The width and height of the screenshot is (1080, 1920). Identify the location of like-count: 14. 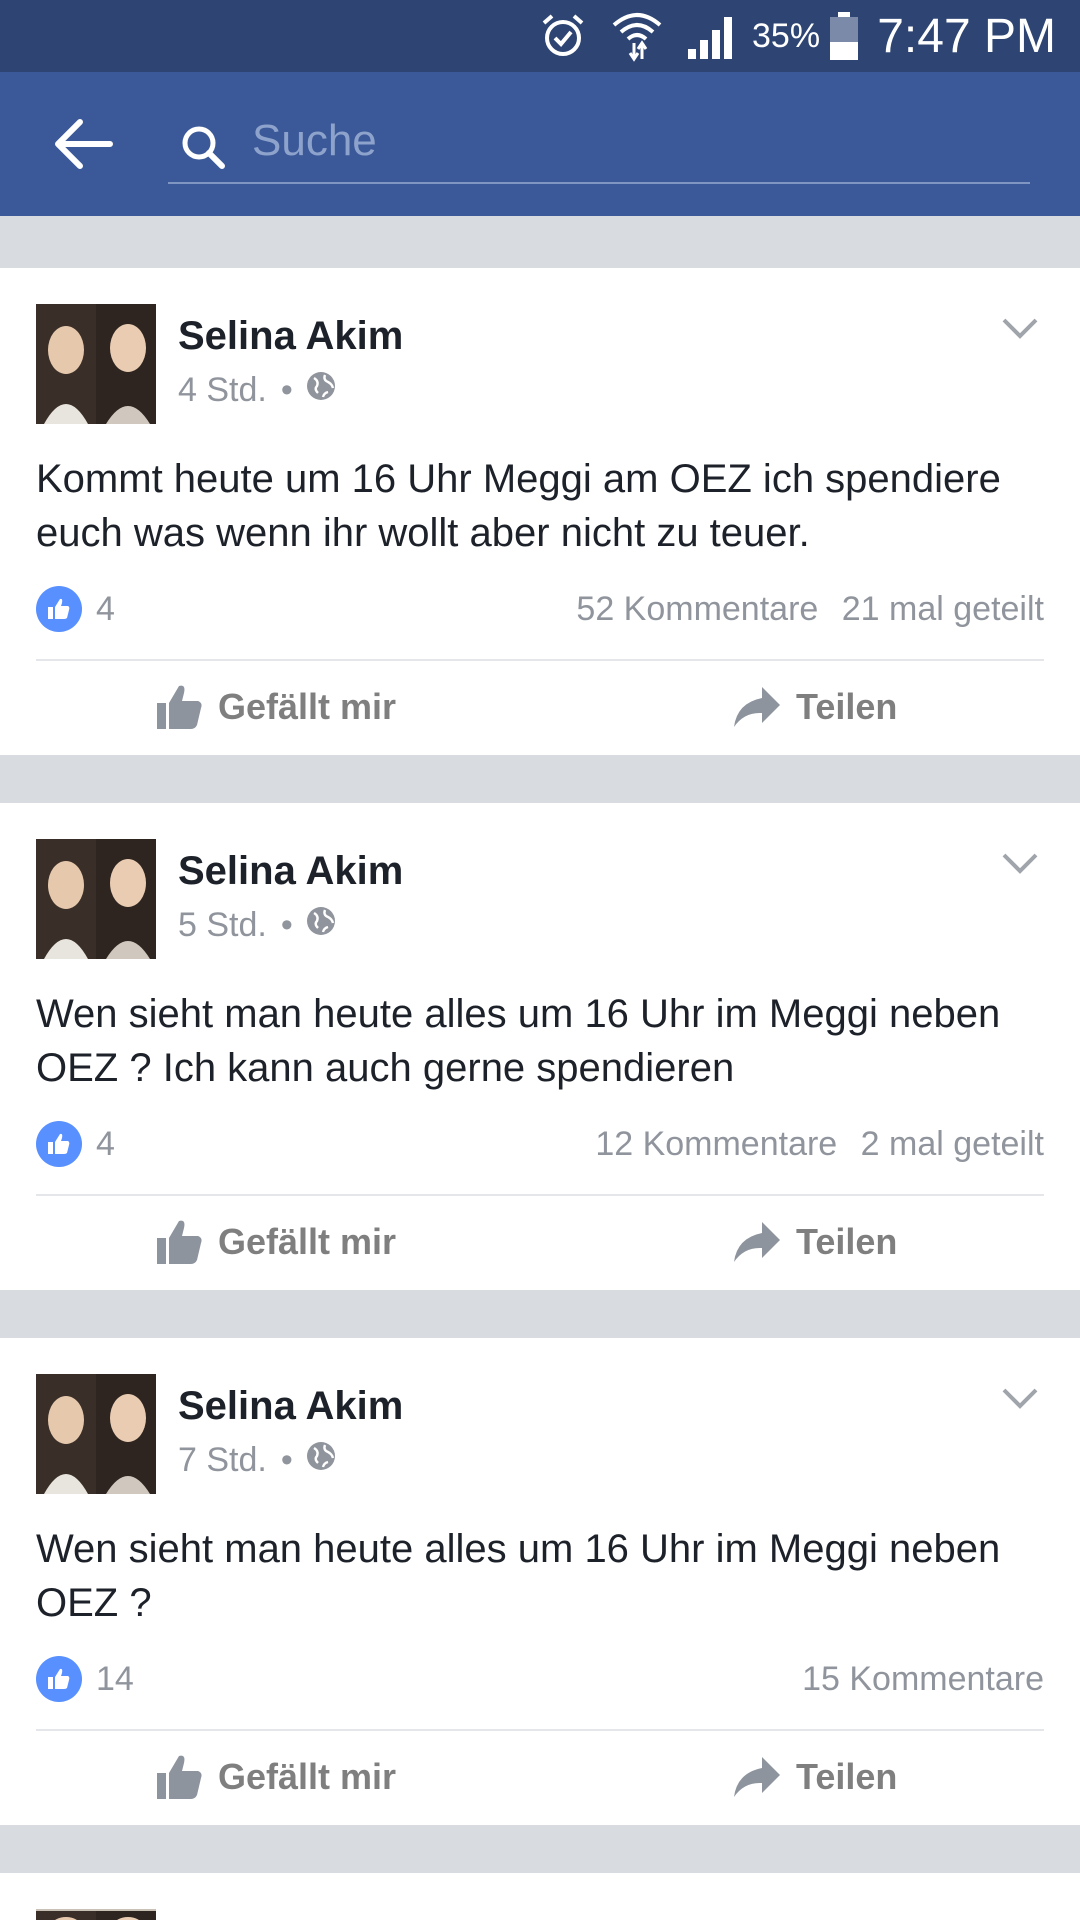
(115, 1679).